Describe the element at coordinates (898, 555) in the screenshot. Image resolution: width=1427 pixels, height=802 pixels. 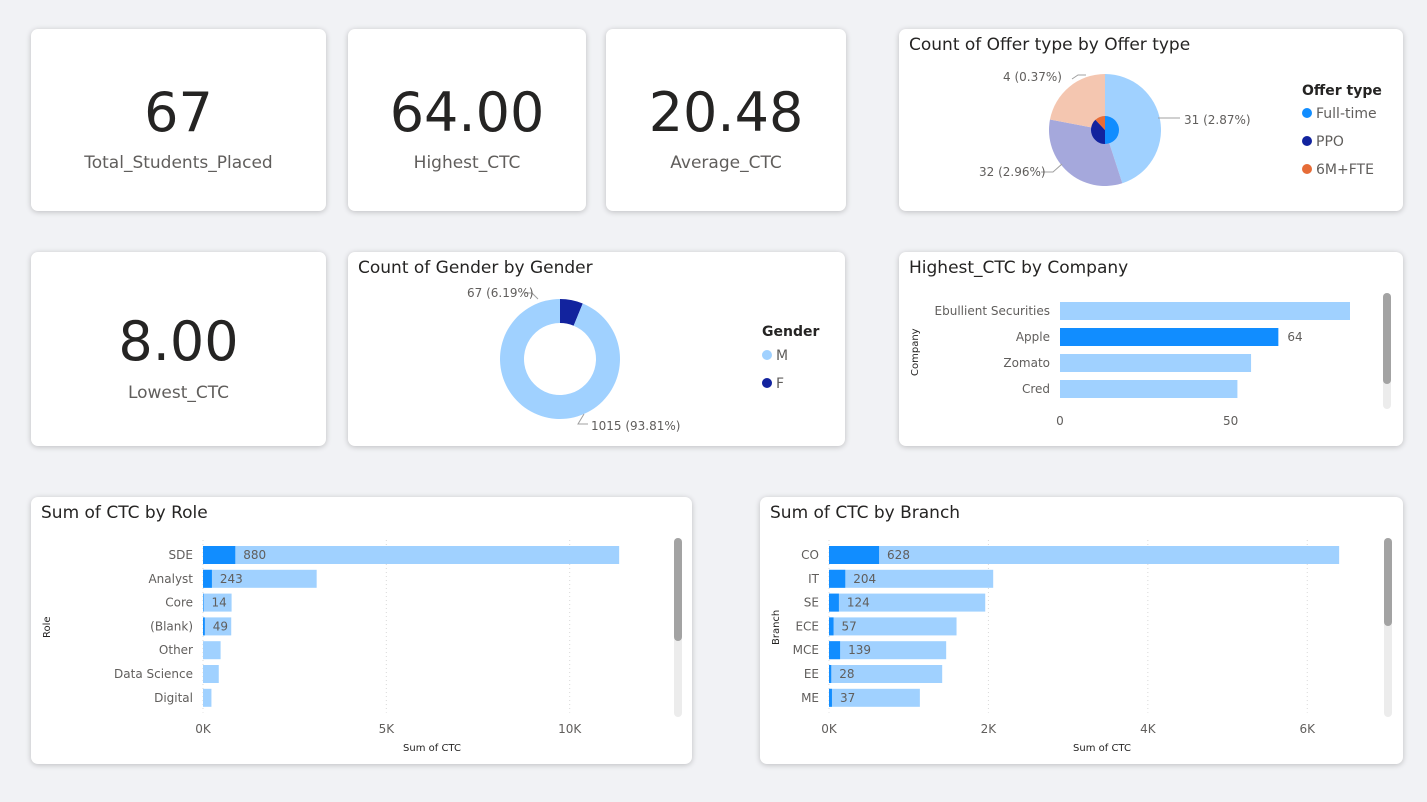
I see `data-label: 628` at that location.